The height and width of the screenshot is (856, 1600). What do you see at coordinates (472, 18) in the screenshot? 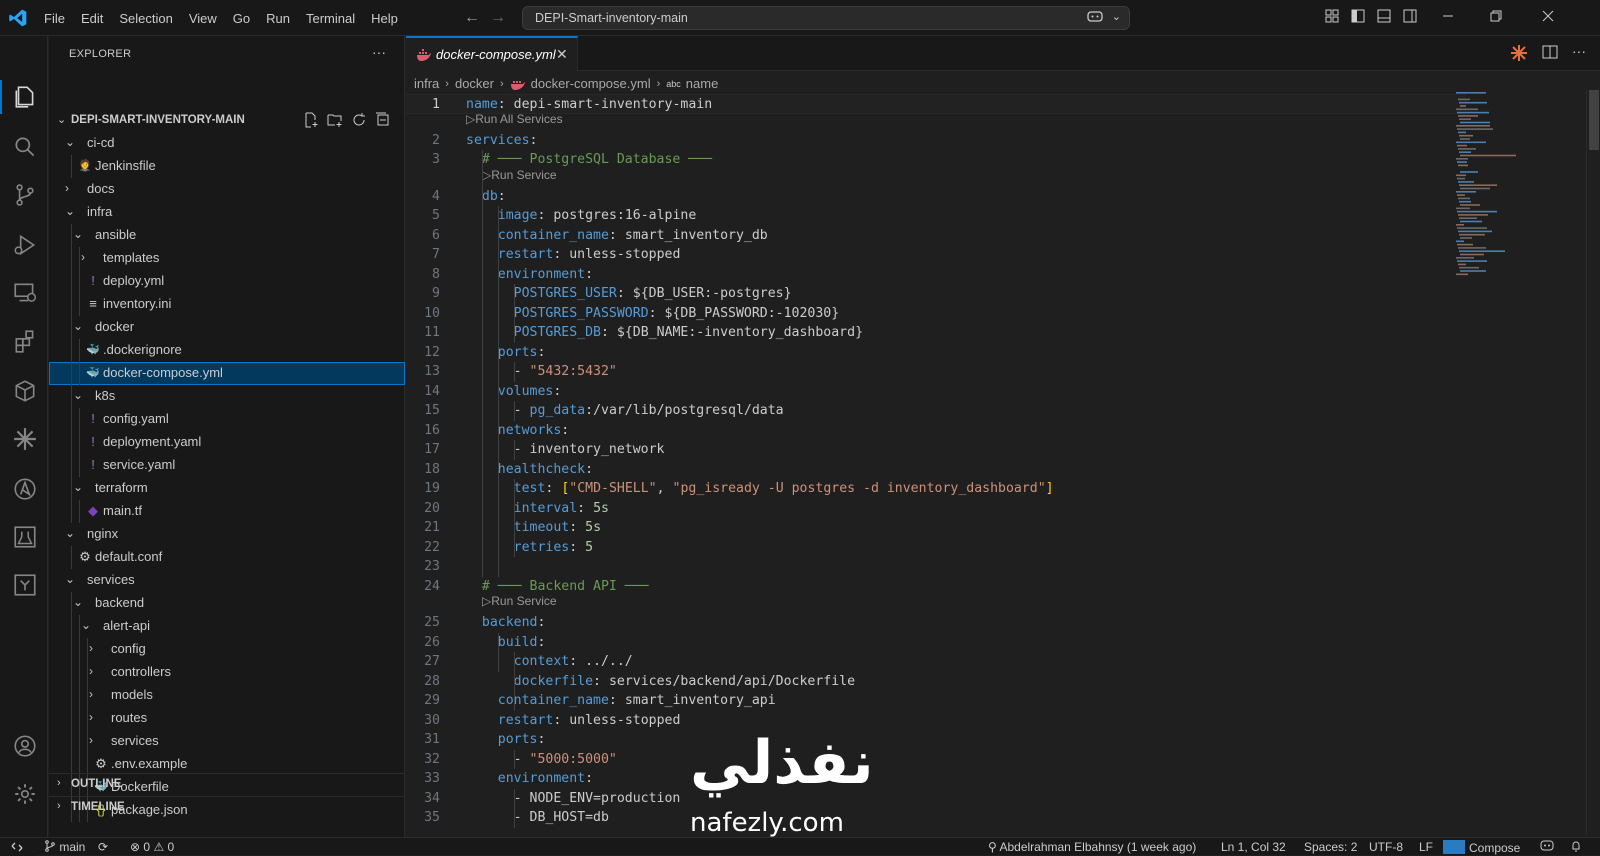
I see `back-arrow-icon: ←` at bounding box center [472, 18].